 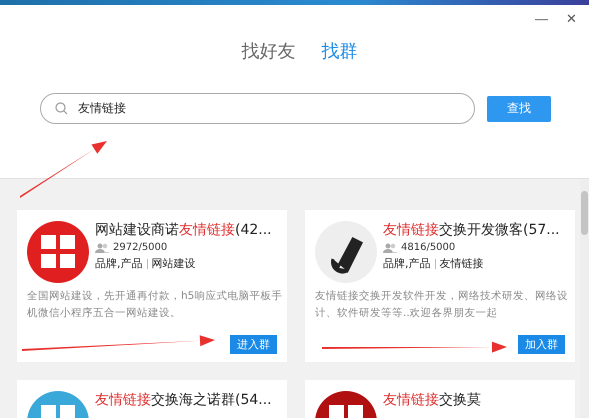 I want to click on member-count: 2972/5000, so click(x=140, y=247).